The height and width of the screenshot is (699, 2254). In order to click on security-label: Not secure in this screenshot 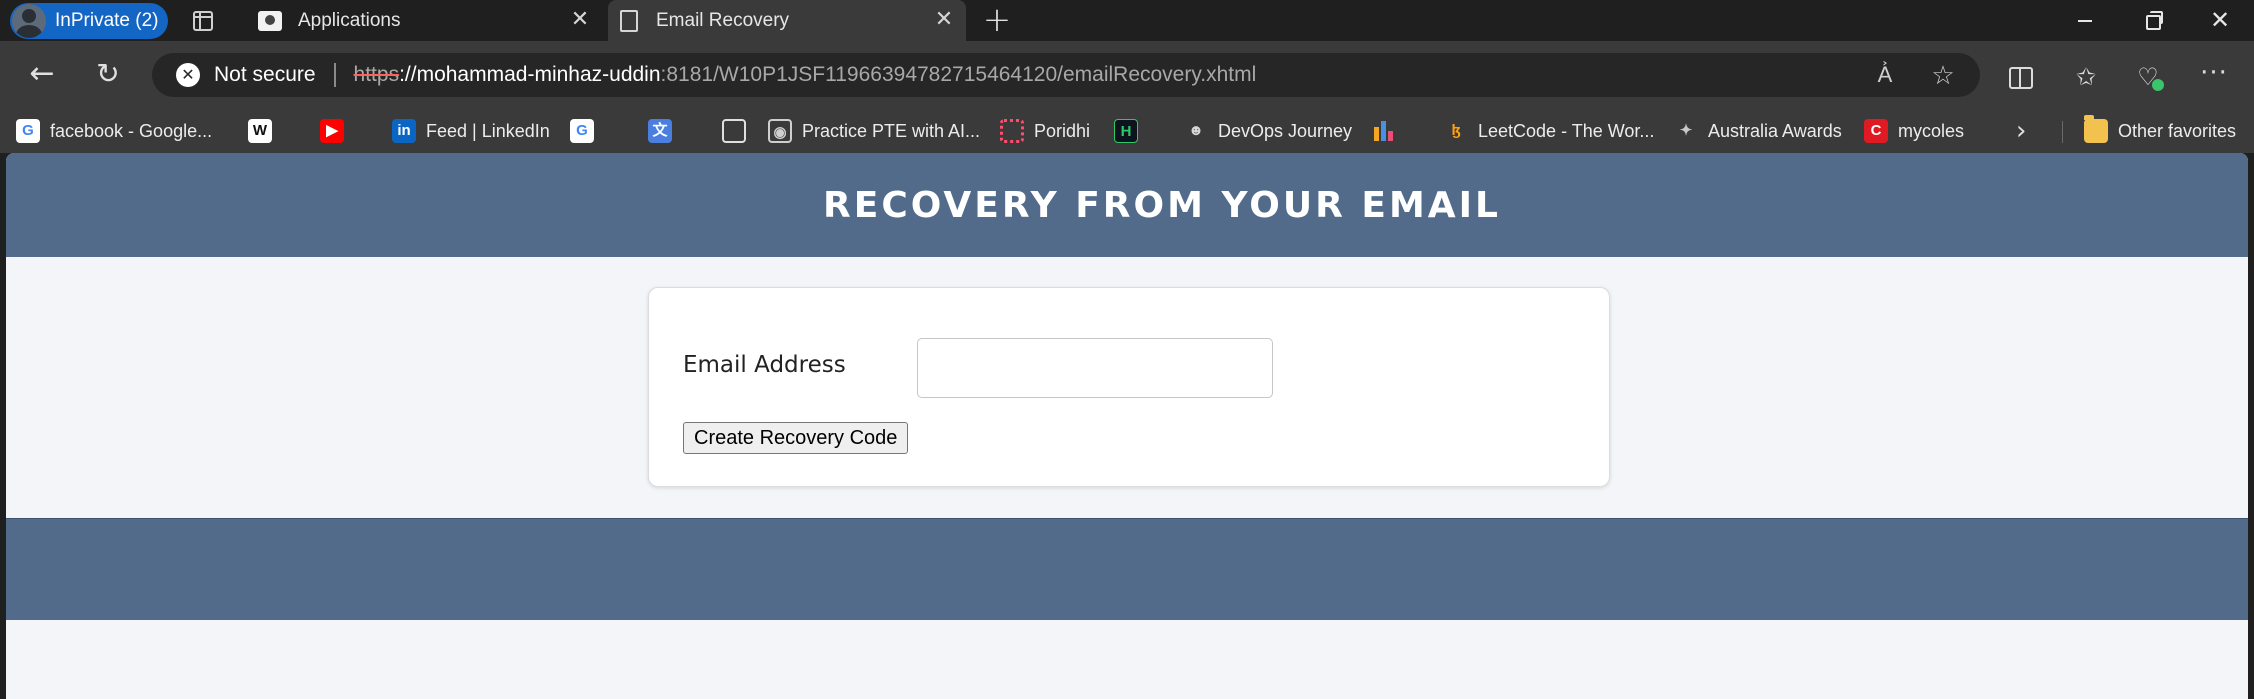, I will do `click(265, 75)`.